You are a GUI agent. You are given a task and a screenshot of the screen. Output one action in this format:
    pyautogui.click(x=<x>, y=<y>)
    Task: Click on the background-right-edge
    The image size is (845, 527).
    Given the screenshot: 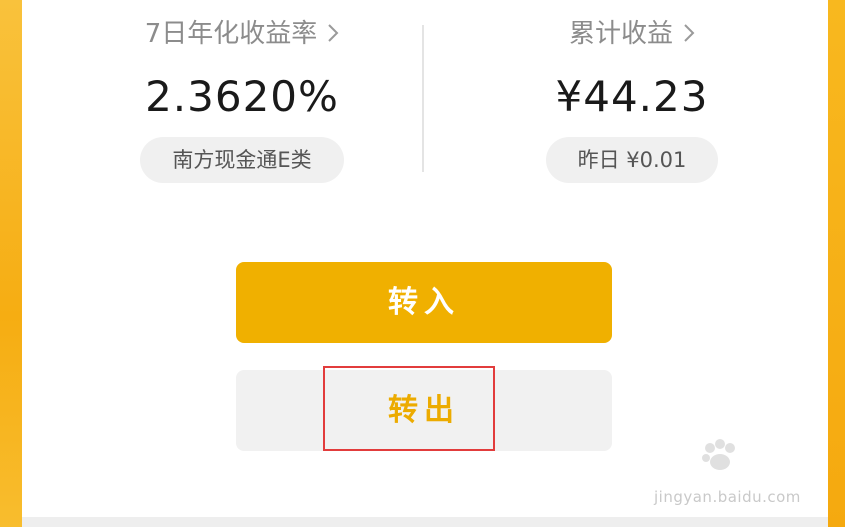 What is the action you would take?
    pyautogui.click(x=835, y=263)
    